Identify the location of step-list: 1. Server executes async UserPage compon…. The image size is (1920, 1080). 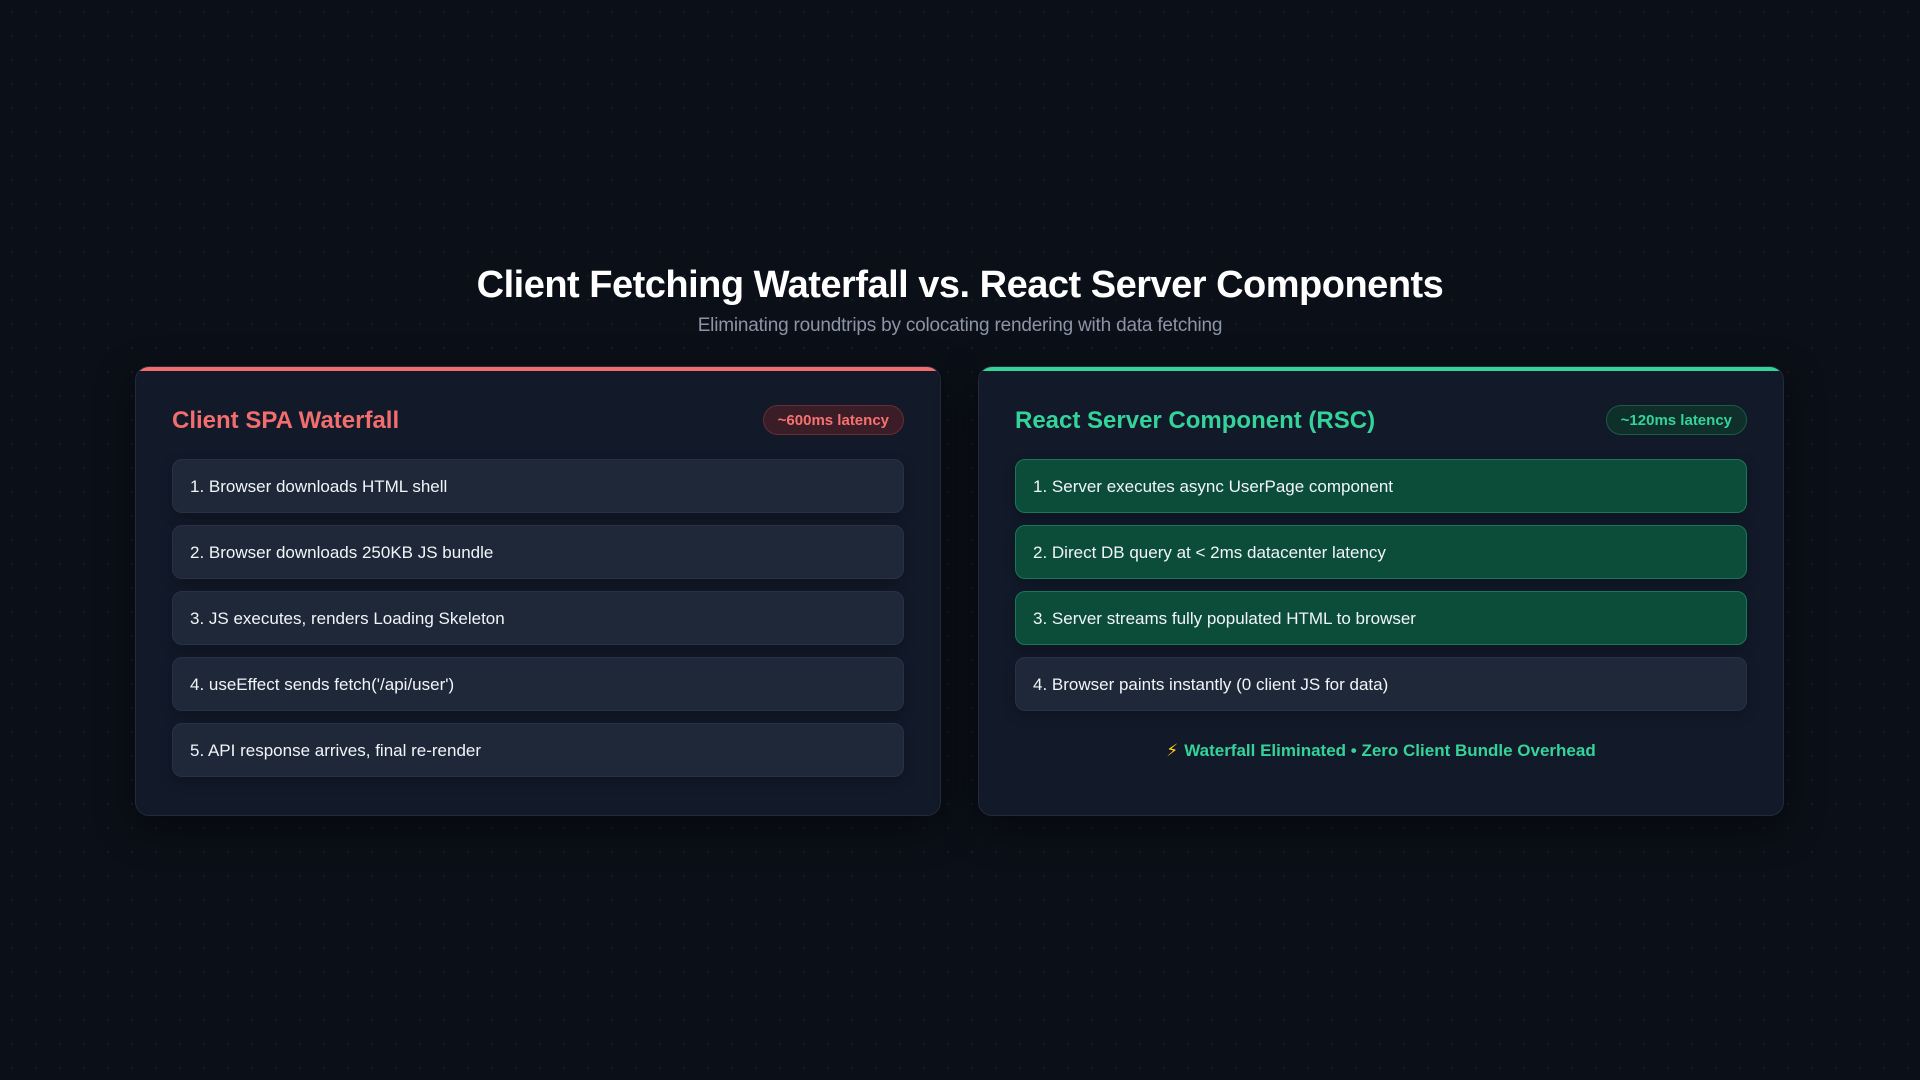
(1381, 591).